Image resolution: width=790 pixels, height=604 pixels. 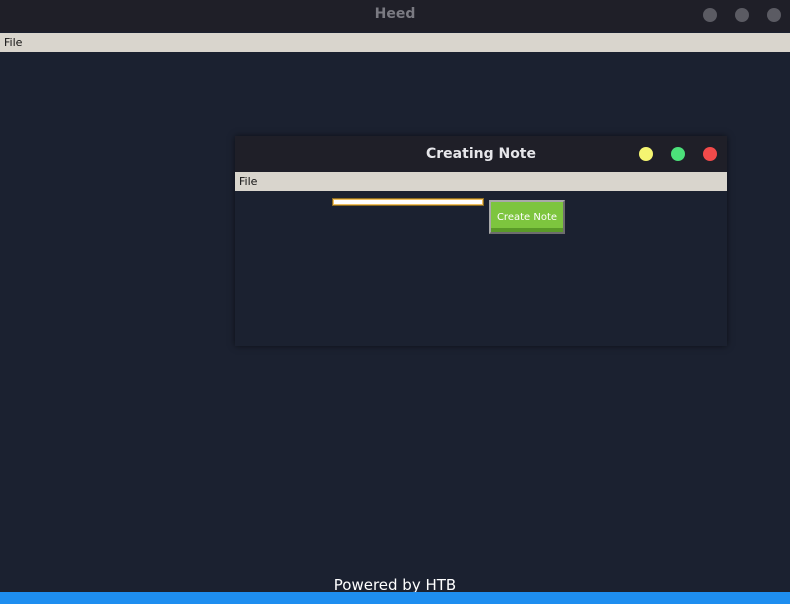 I want to click on minimize-window-button, so click(x=710, y=15).